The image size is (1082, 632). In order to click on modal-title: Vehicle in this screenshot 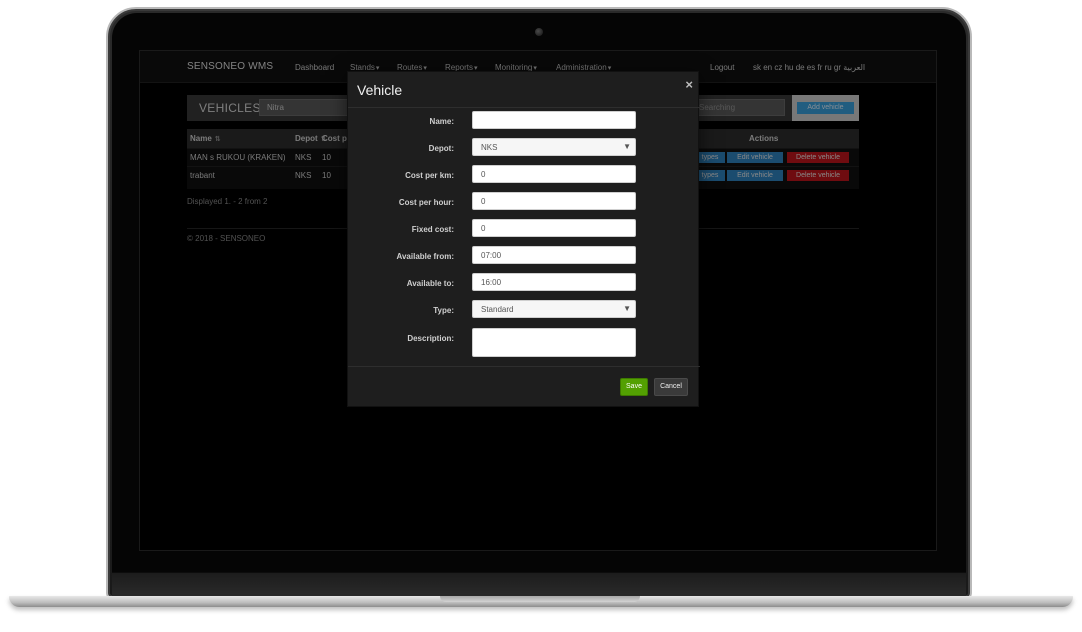, I will do `click(380, 90)`.